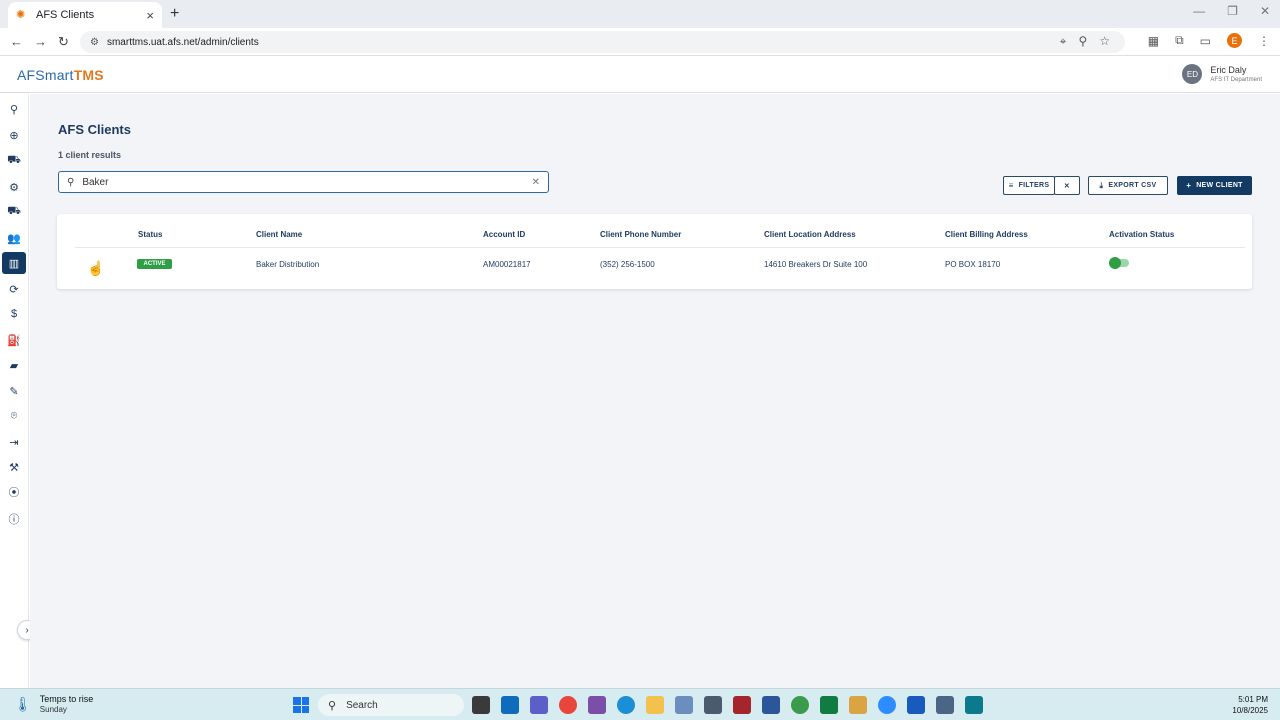 The width and height of the screenshot is (1280, 720). I want to click on sidebar-item-documents: ▰, so click(14, 365).